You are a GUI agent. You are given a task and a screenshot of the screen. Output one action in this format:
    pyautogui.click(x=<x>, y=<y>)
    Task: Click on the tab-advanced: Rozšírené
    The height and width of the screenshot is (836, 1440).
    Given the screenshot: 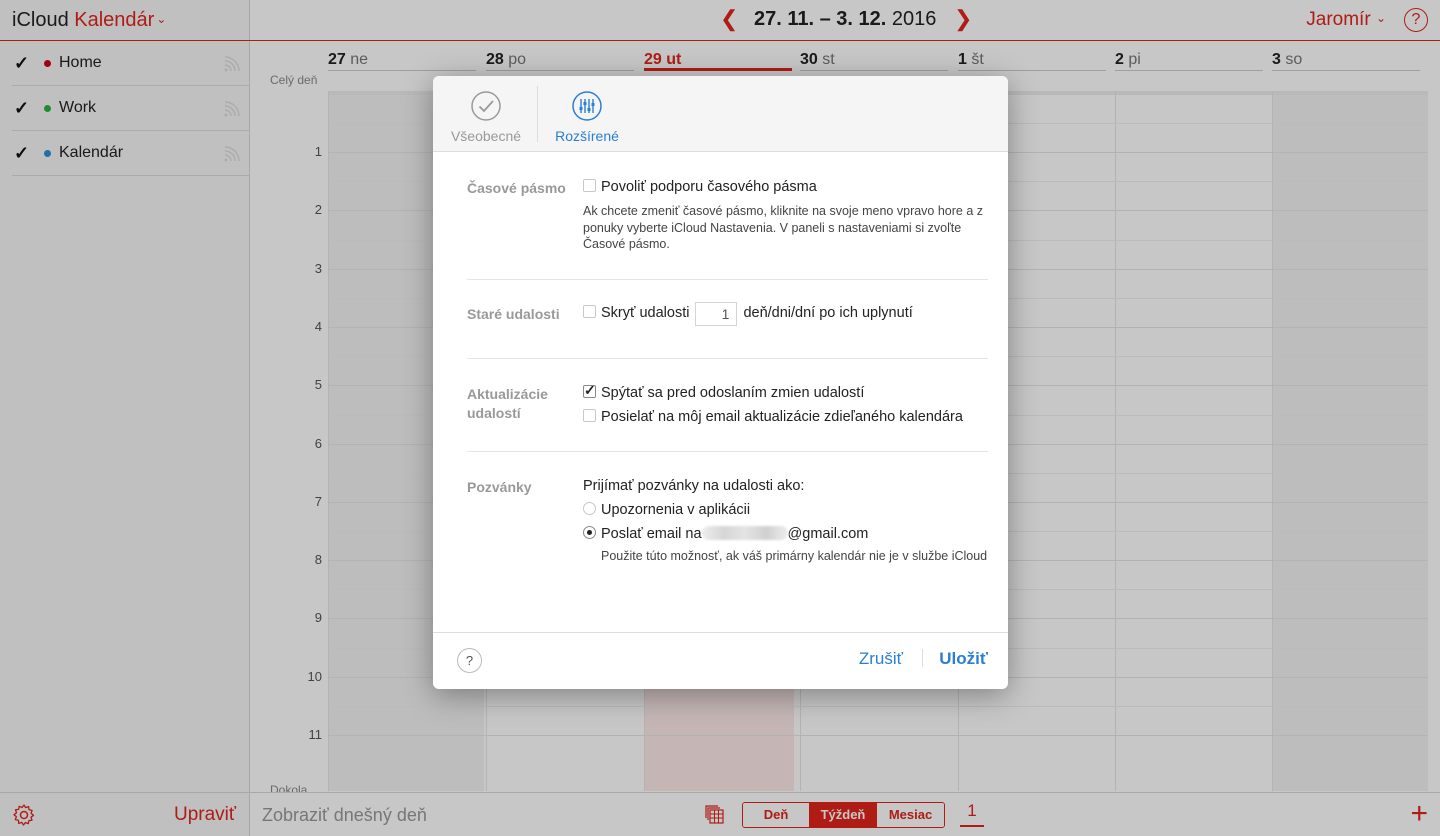 What is the action you would take?
    pyautogui.click(x=587, y=117)
    